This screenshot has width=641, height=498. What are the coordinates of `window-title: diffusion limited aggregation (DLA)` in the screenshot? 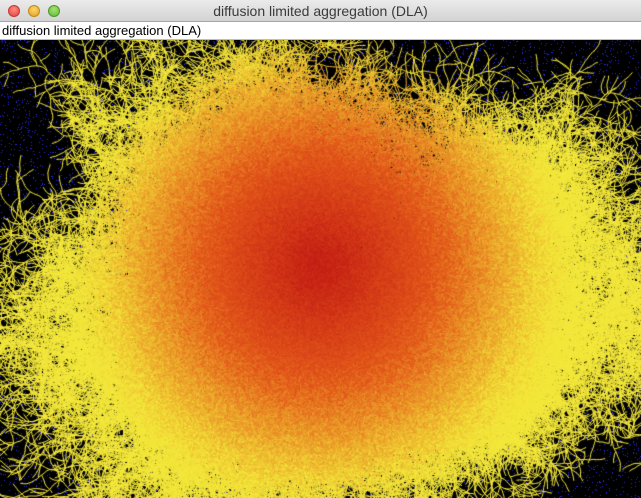 It's located at (320, 11).